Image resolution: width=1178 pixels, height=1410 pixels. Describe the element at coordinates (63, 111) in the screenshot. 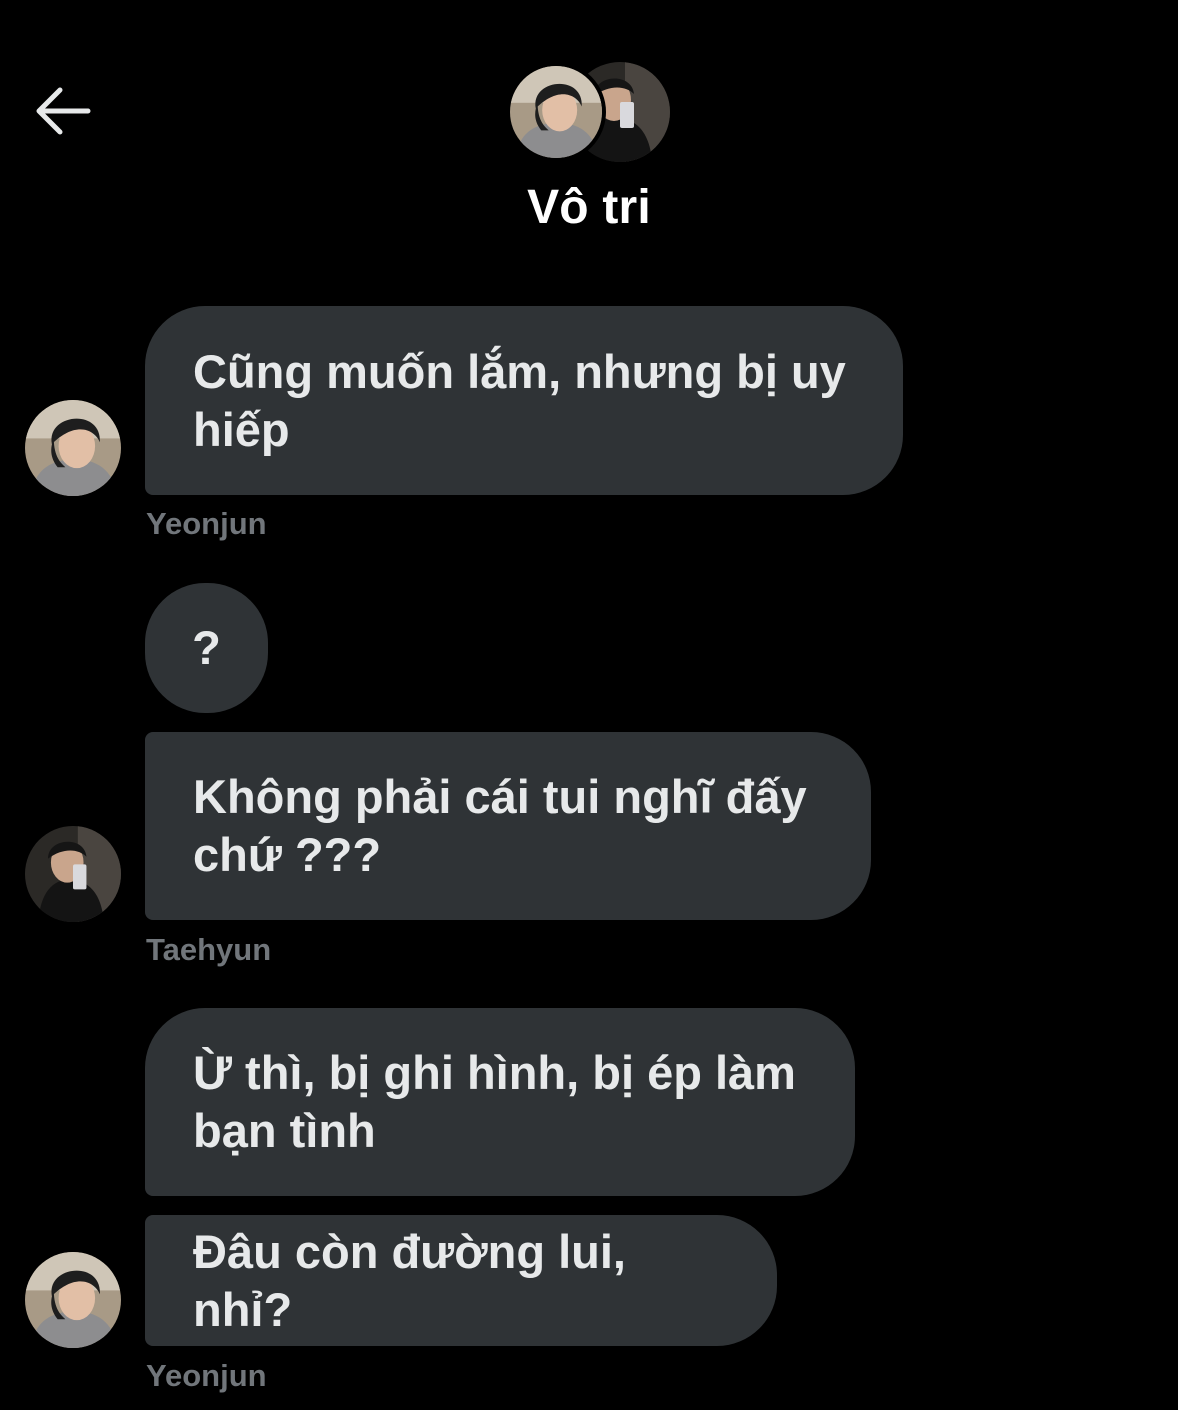

I see `arrow-left-icon` at that location.